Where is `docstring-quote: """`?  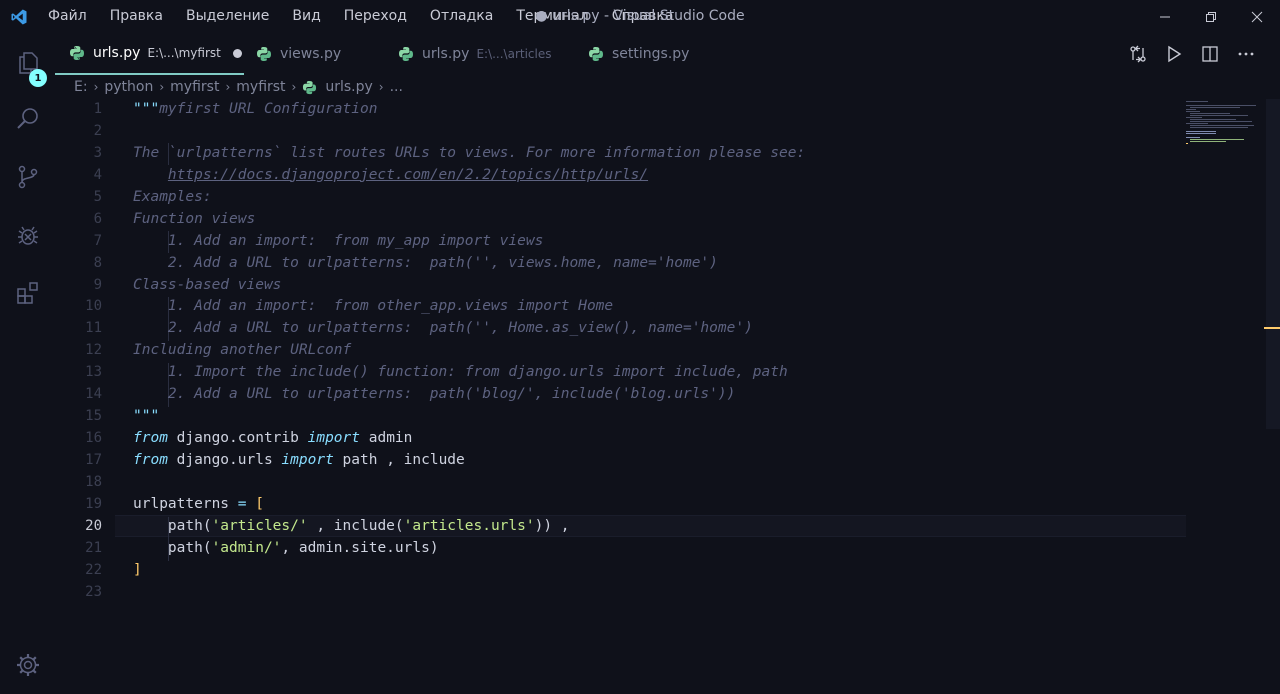 docstring-quote: """ is located at coordinates (146, 416).